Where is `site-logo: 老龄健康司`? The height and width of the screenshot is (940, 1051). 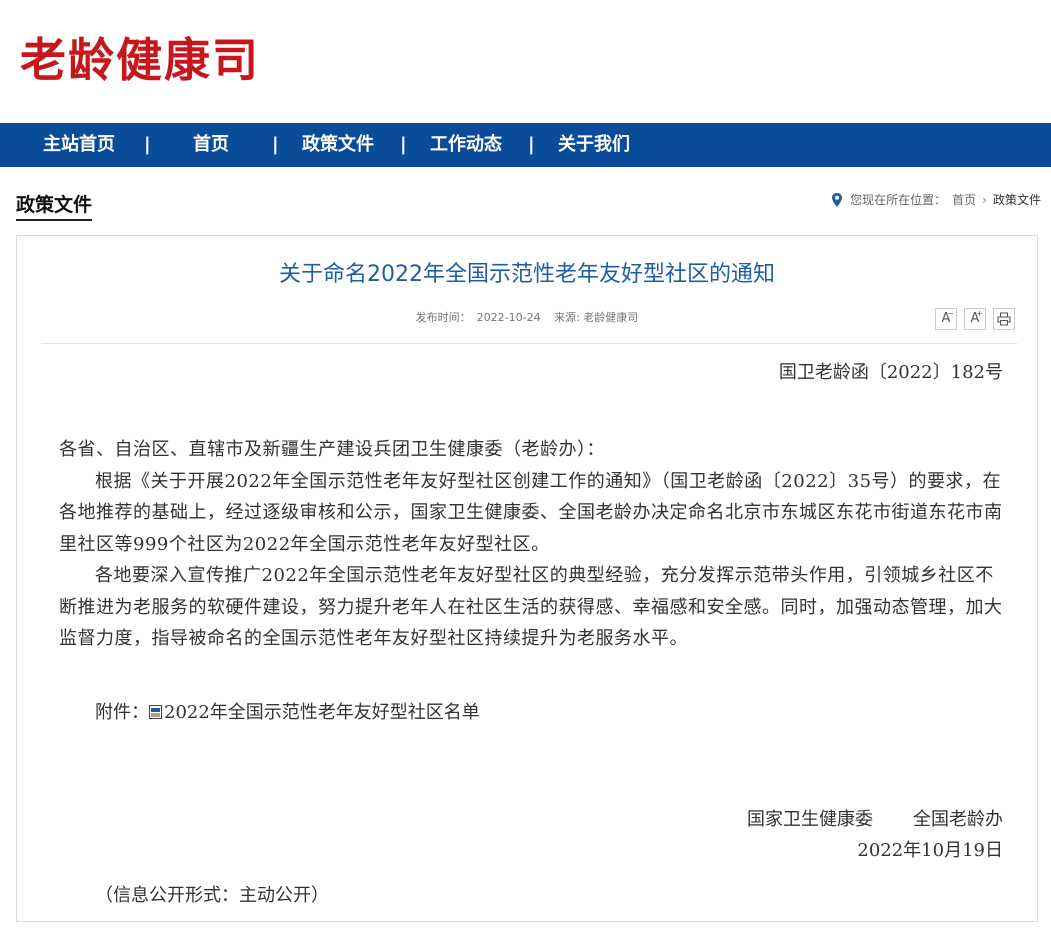 site-logo: 老龄健康司 is located at coordinates (140, 60).